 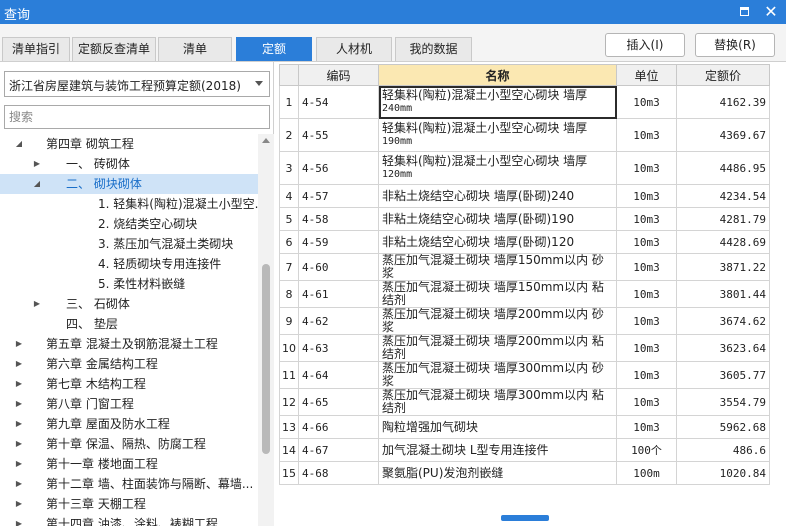 I want to click on tree-item: 3. 蒸压加气混凝土类砌块, so click(x=129, y=244).